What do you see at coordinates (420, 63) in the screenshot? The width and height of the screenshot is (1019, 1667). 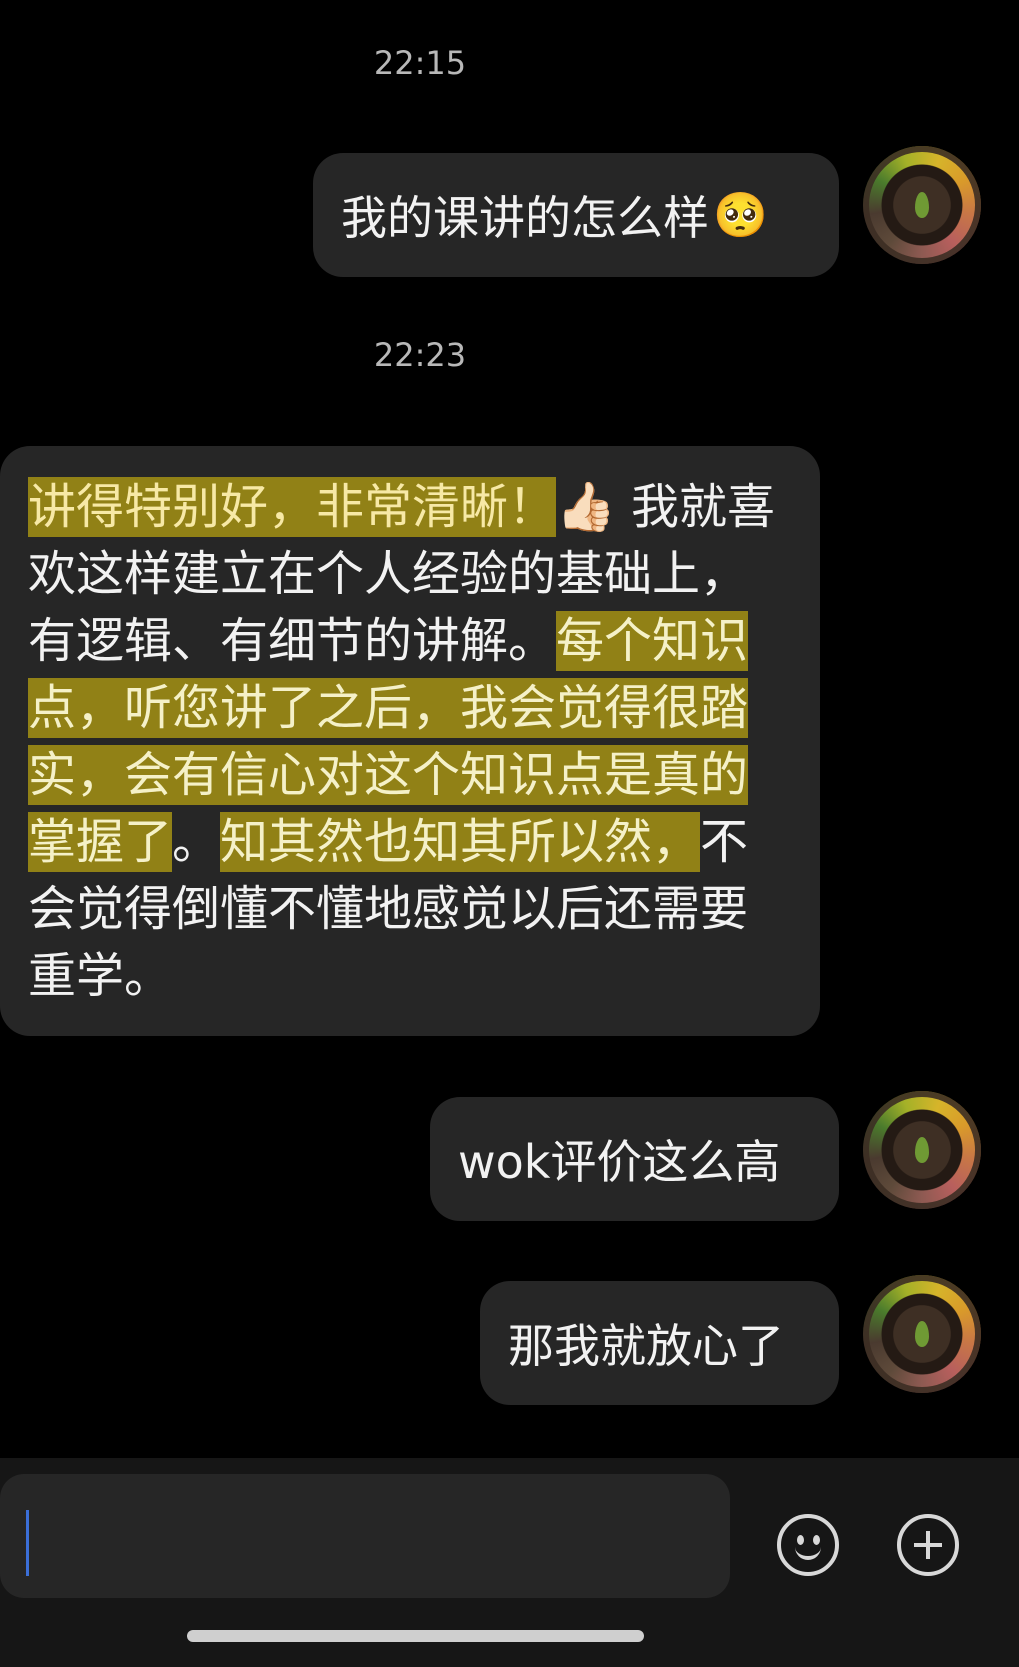 I see `timestamp-1: 22:15` at bounding box center [420, 63].